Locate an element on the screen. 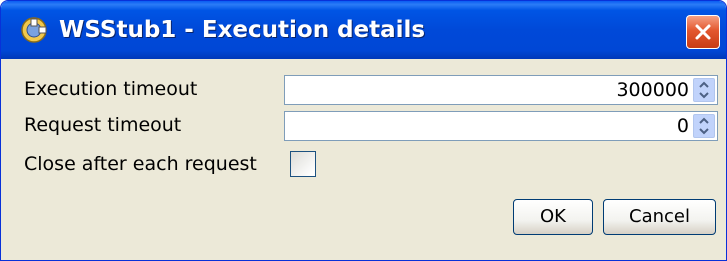 This screenshot has width=727, height=261. cancel-button: Cancel is located at coordinates (659, 217).